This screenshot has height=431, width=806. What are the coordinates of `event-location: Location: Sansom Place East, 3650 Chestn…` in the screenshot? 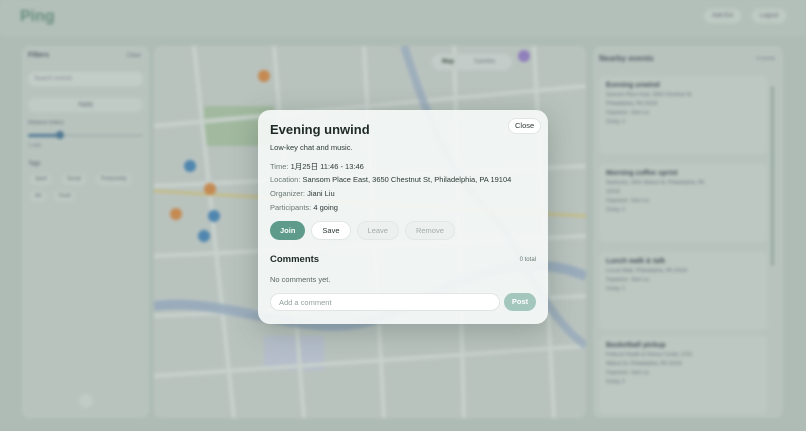 It's located at (390, 179).